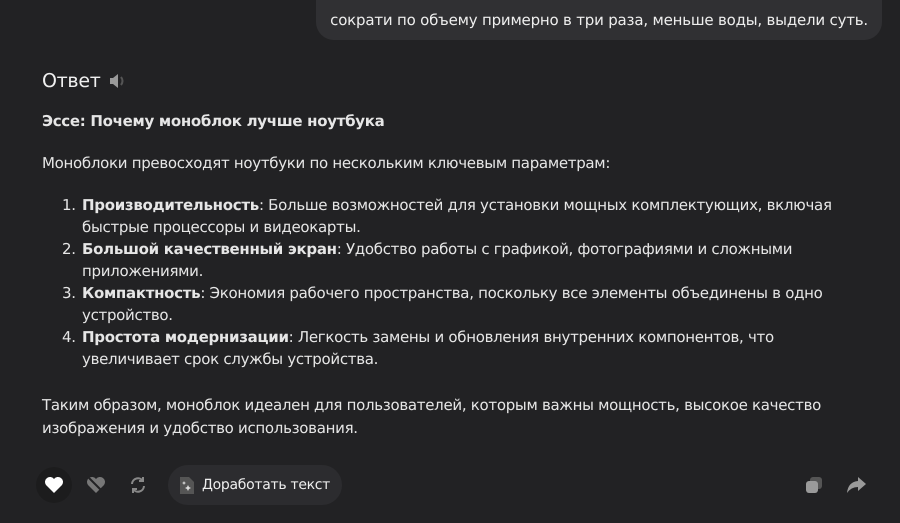  Describe the element at coordinates (814, 485) in the screenshot. I see `copy-icon` at that location.